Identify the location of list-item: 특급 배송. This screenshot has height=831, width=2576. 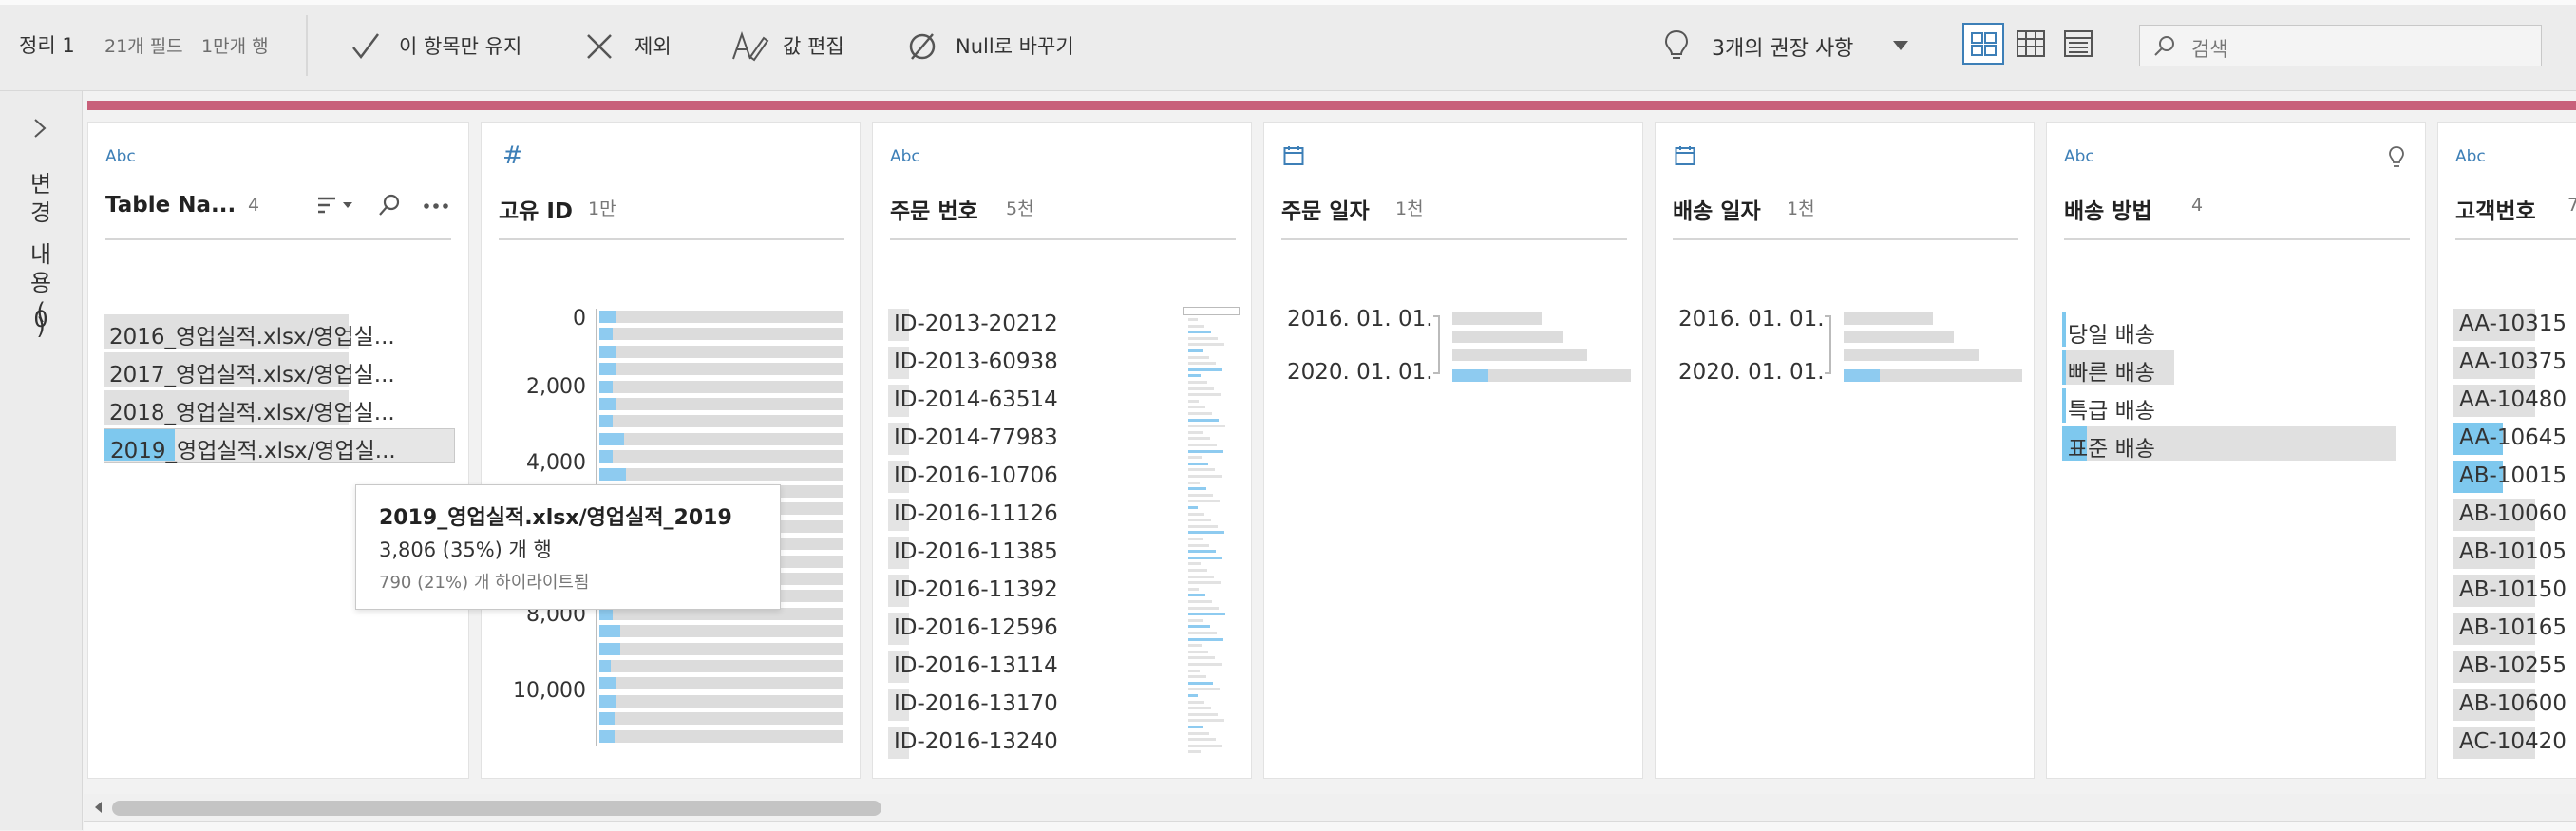
(2108, 406).